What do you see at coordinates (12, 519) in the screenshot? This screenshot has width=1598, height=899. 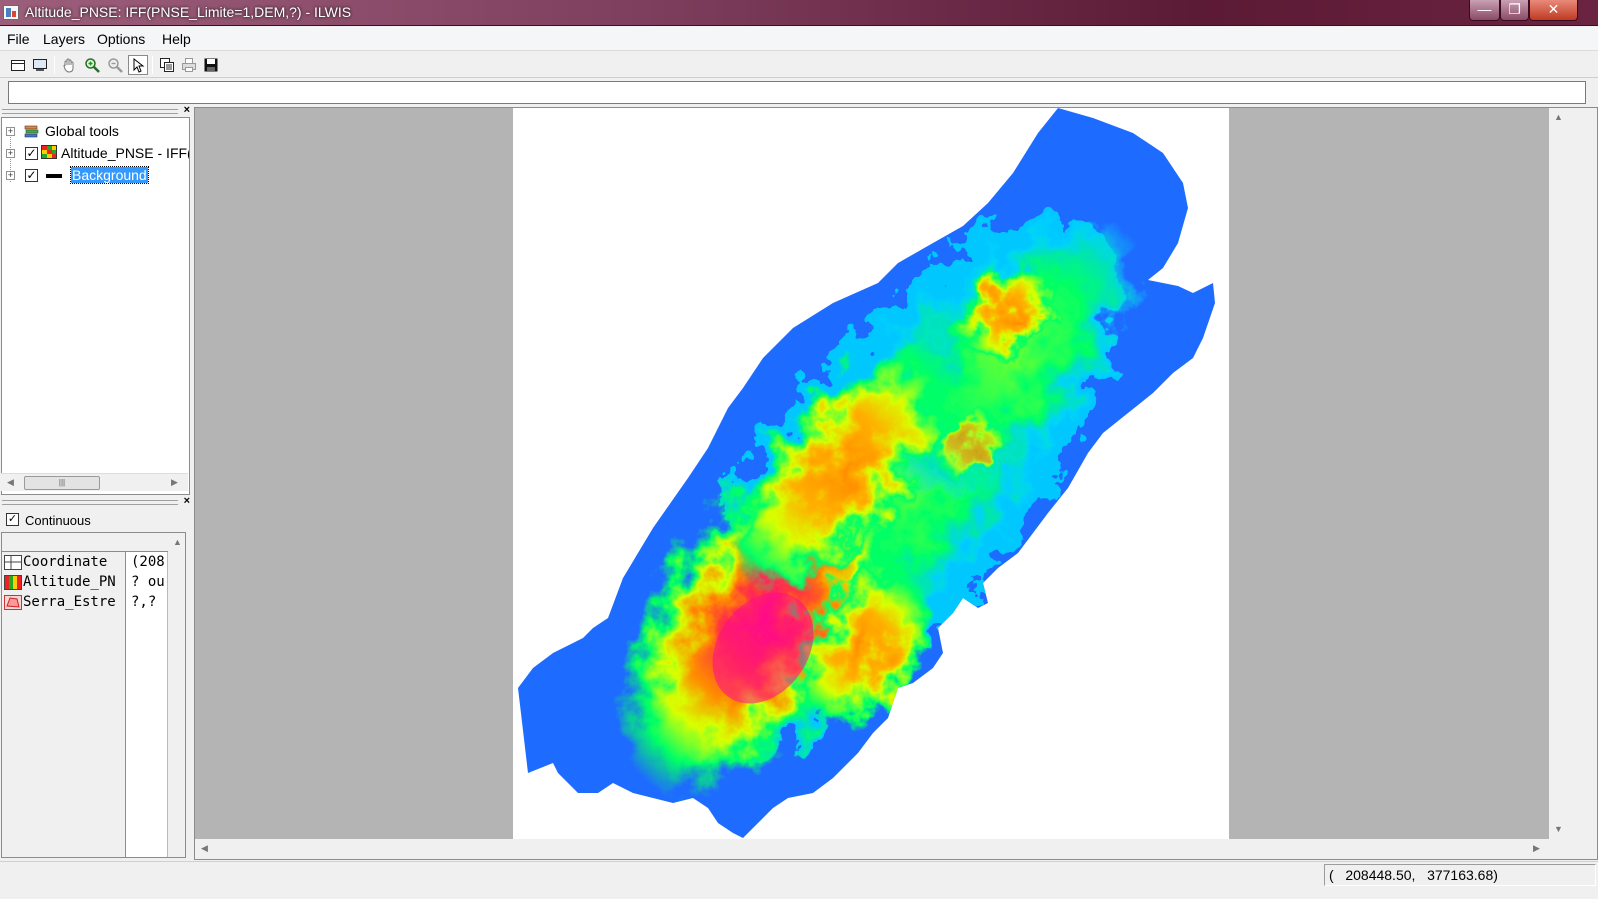 I see `continuous-checkbox: ✓` at bounding box center [12, 519].